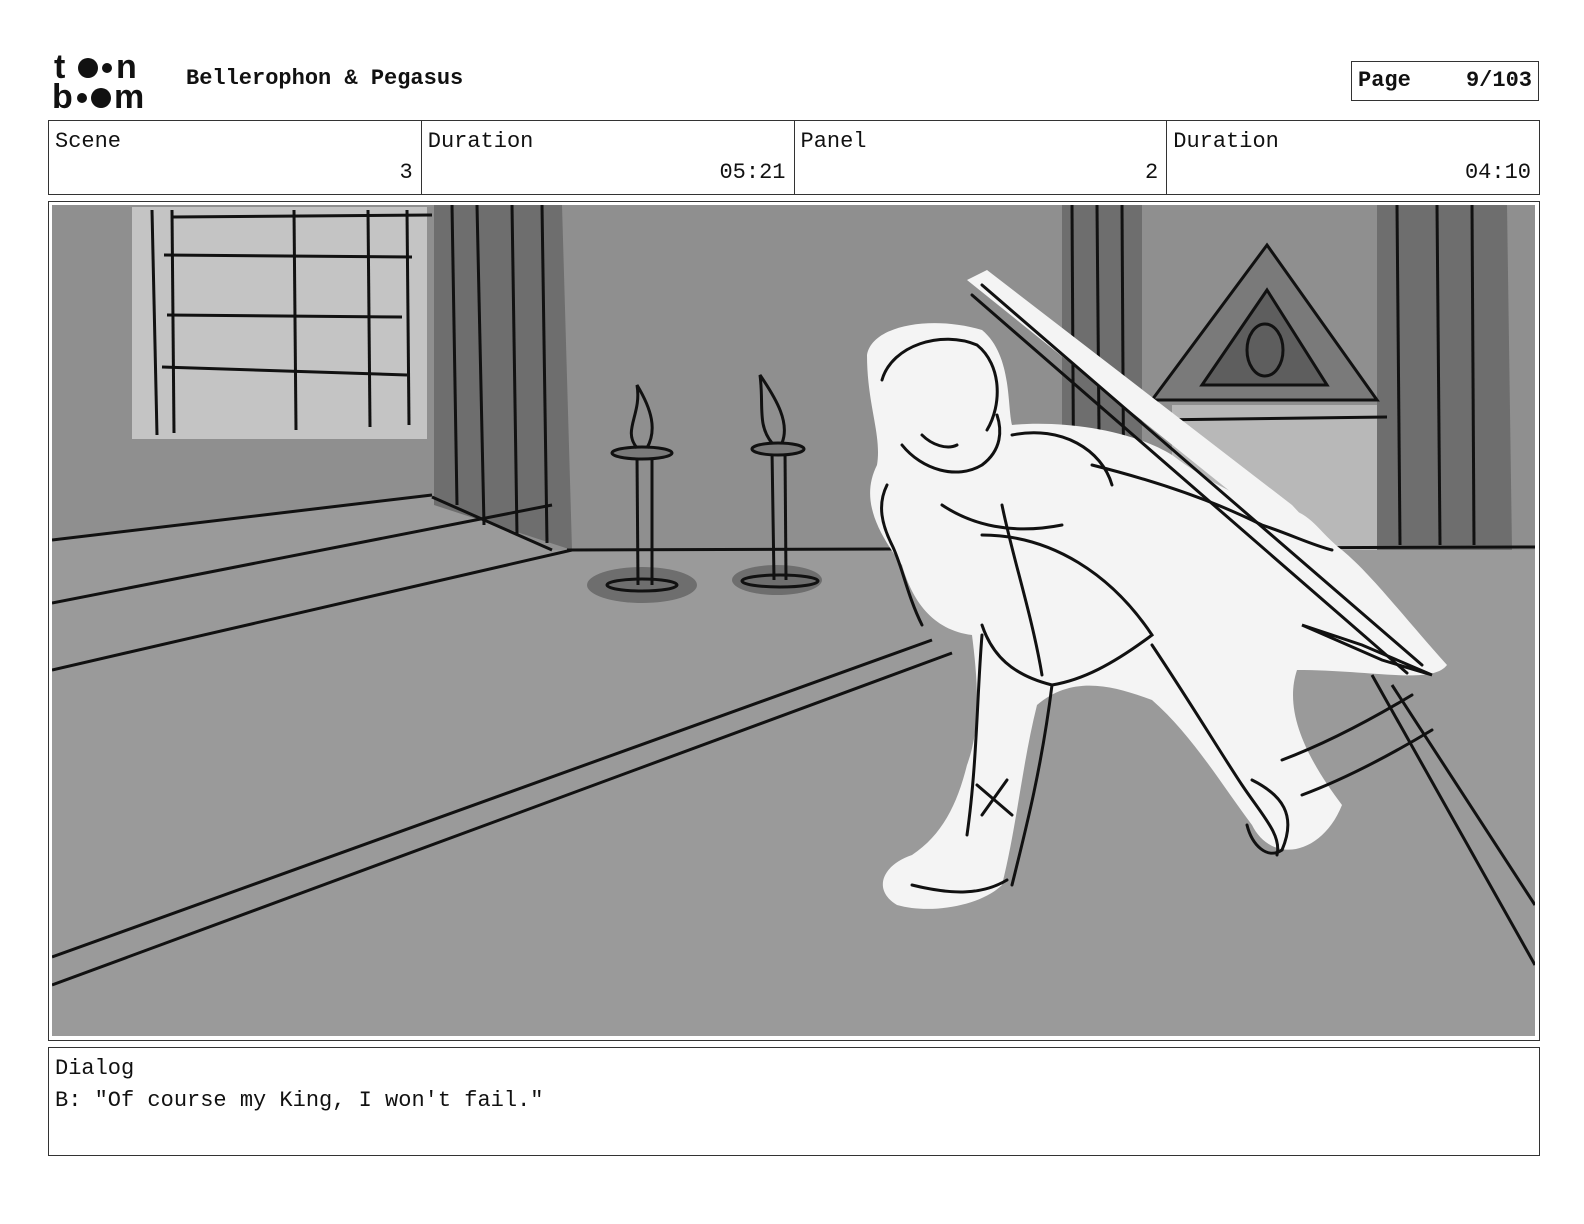  I want to click on panel-cell: Panel 2, so click(981, 157).